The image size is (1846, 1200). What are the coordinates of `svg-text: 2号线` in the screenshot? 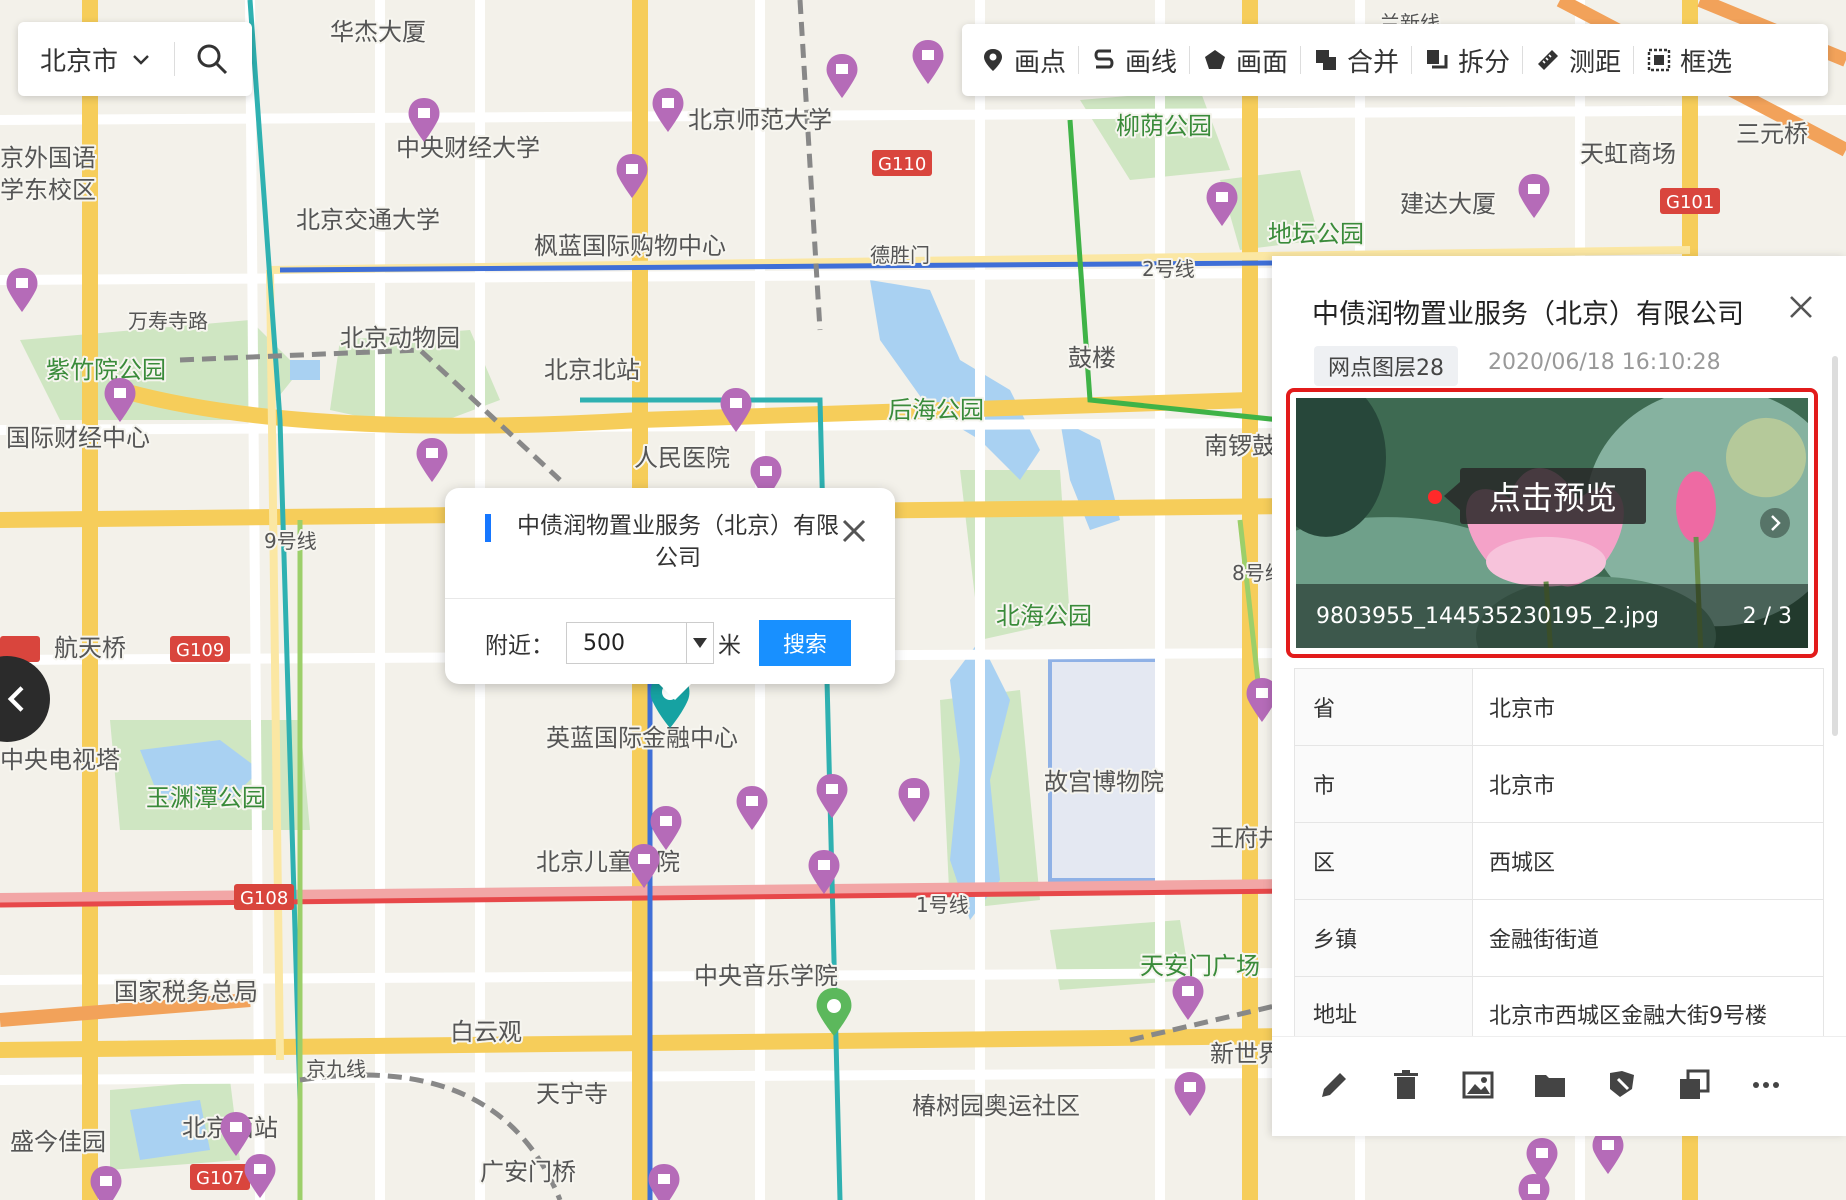 It's located at (1168, 269).